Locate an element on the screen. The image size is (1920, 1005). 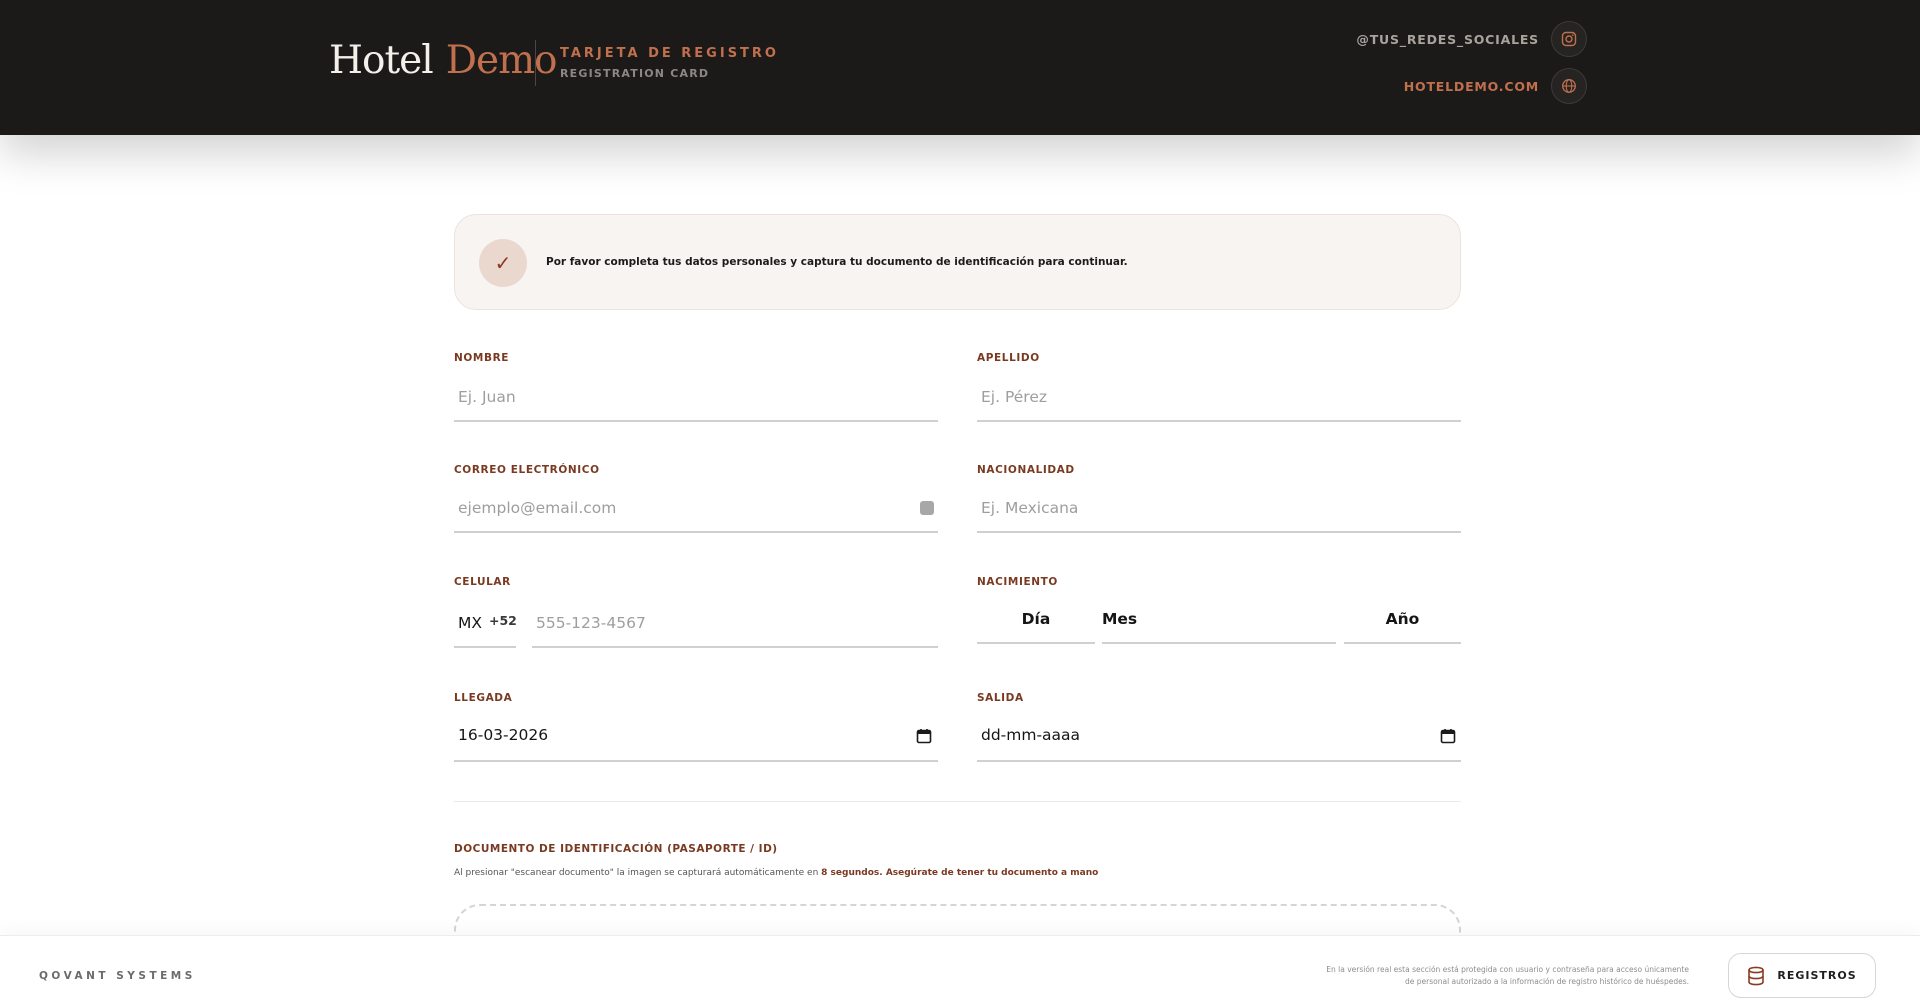
nacionalidad-underline is located at coordinates (1219, 532).